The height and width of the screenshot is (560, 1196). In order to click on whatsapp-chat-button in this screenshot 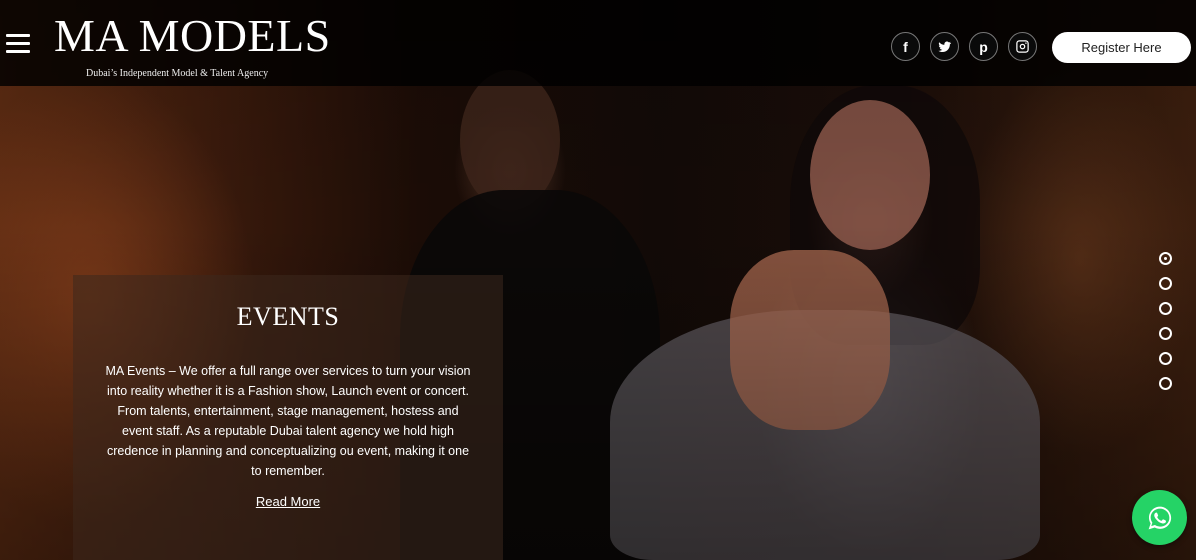, I will do `click(1159, 517)`.